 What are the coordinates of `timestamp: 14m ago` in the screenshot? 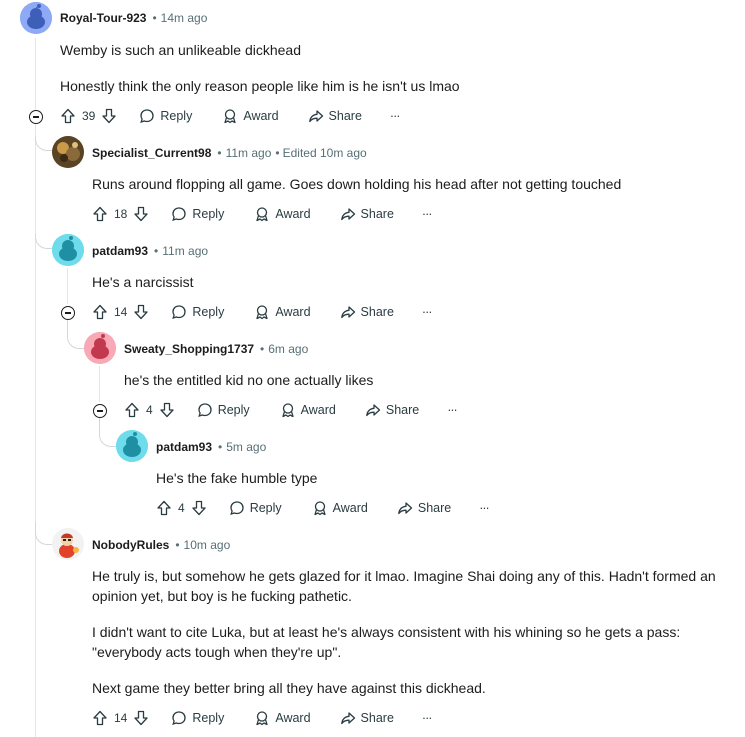 It's located at (184, 18).